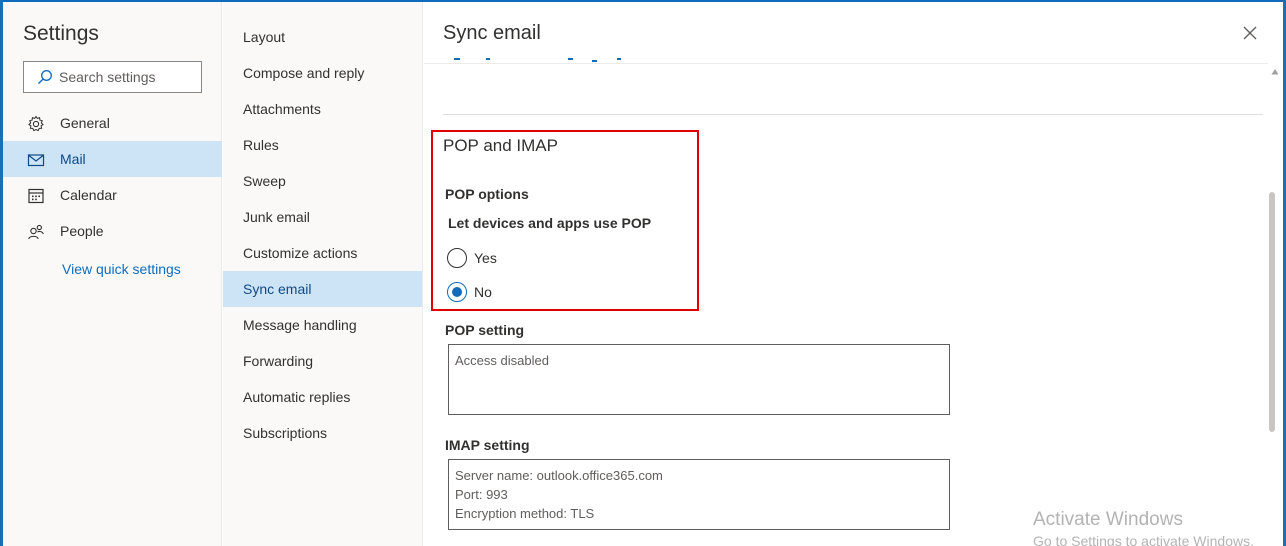  I want to click on section-junk-email: Junk email, so click(322, 217).